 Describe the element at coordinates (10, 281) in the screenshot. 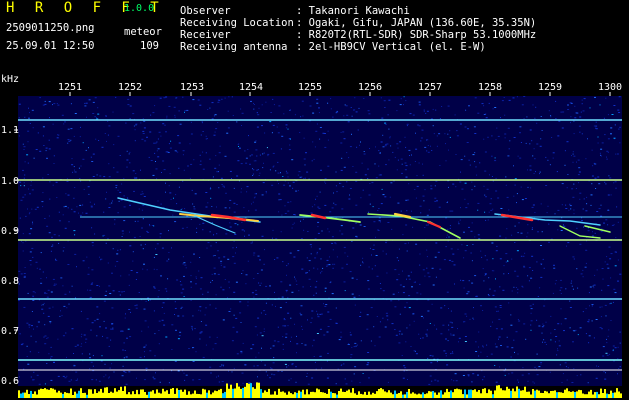

I see `y-tick-label: 0.8` at that location.